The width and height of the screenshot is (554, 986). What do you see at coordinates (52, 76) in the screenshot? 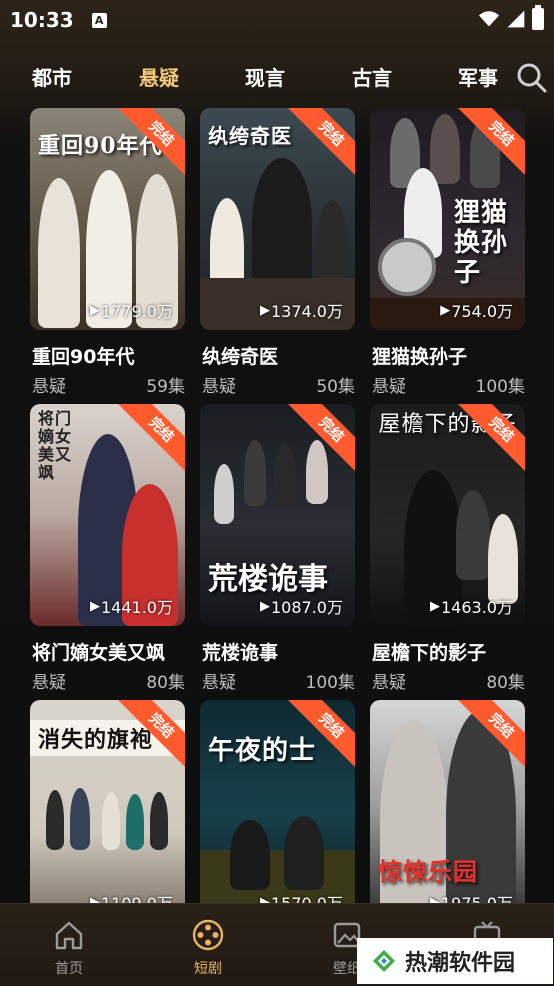
I see `tab-dushi: 都市` at bounding box center [52, 76].